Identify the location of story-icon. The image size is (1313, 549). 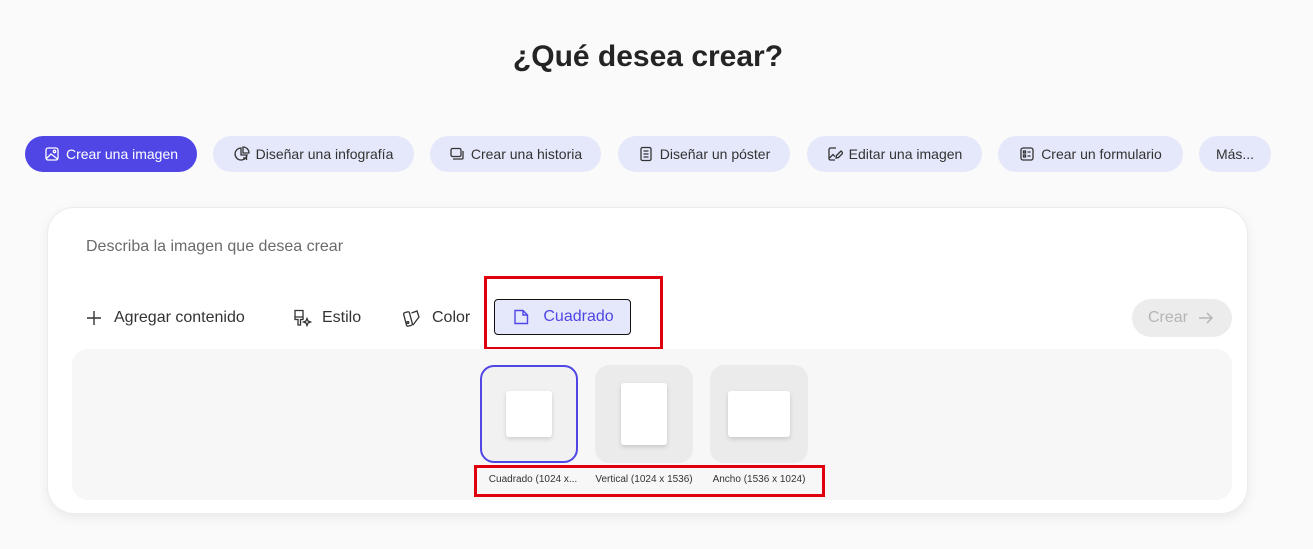
(457, 153).